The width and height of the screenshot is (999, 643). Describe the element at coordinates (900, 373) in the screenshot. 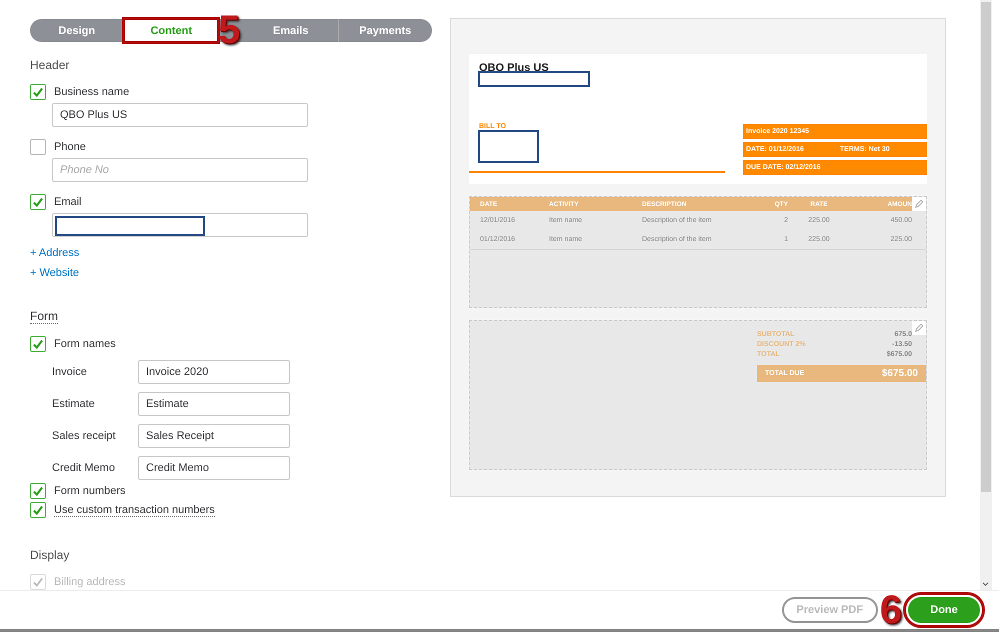

I see `total-due-value: $675.00` at that location.